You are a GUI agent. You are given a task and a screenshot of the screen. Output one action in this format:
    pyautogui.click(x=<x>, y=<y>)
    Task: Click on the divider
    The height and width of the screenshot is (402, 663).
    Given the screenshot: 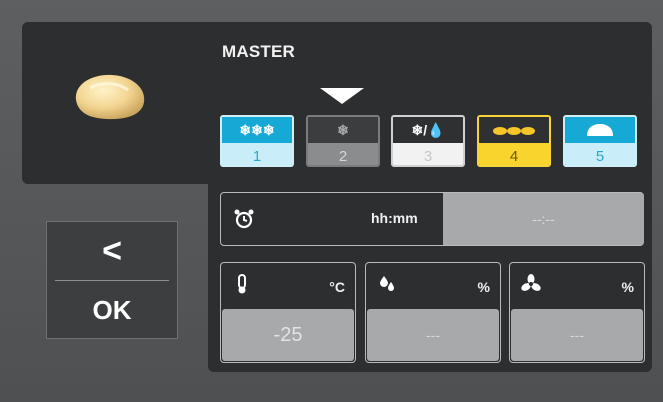 What is the action you would take?
    pyautogui.click(x=112, y=280)
    